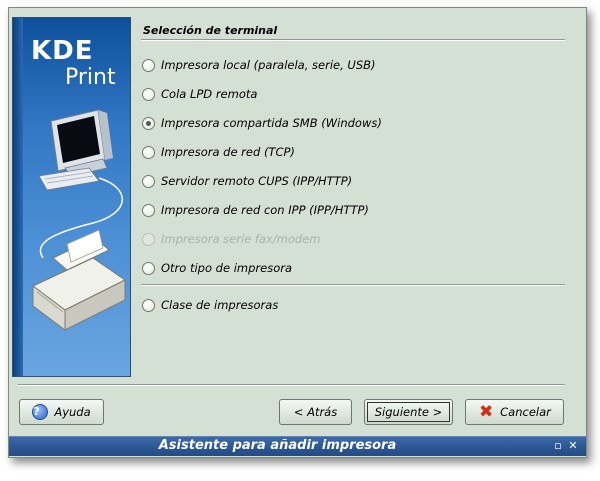 This screenshot has width=600, height=481. What do you see at coordinates (353, 40) in the screenshot?
I see `section-divider` at bounding box center [353, 40].